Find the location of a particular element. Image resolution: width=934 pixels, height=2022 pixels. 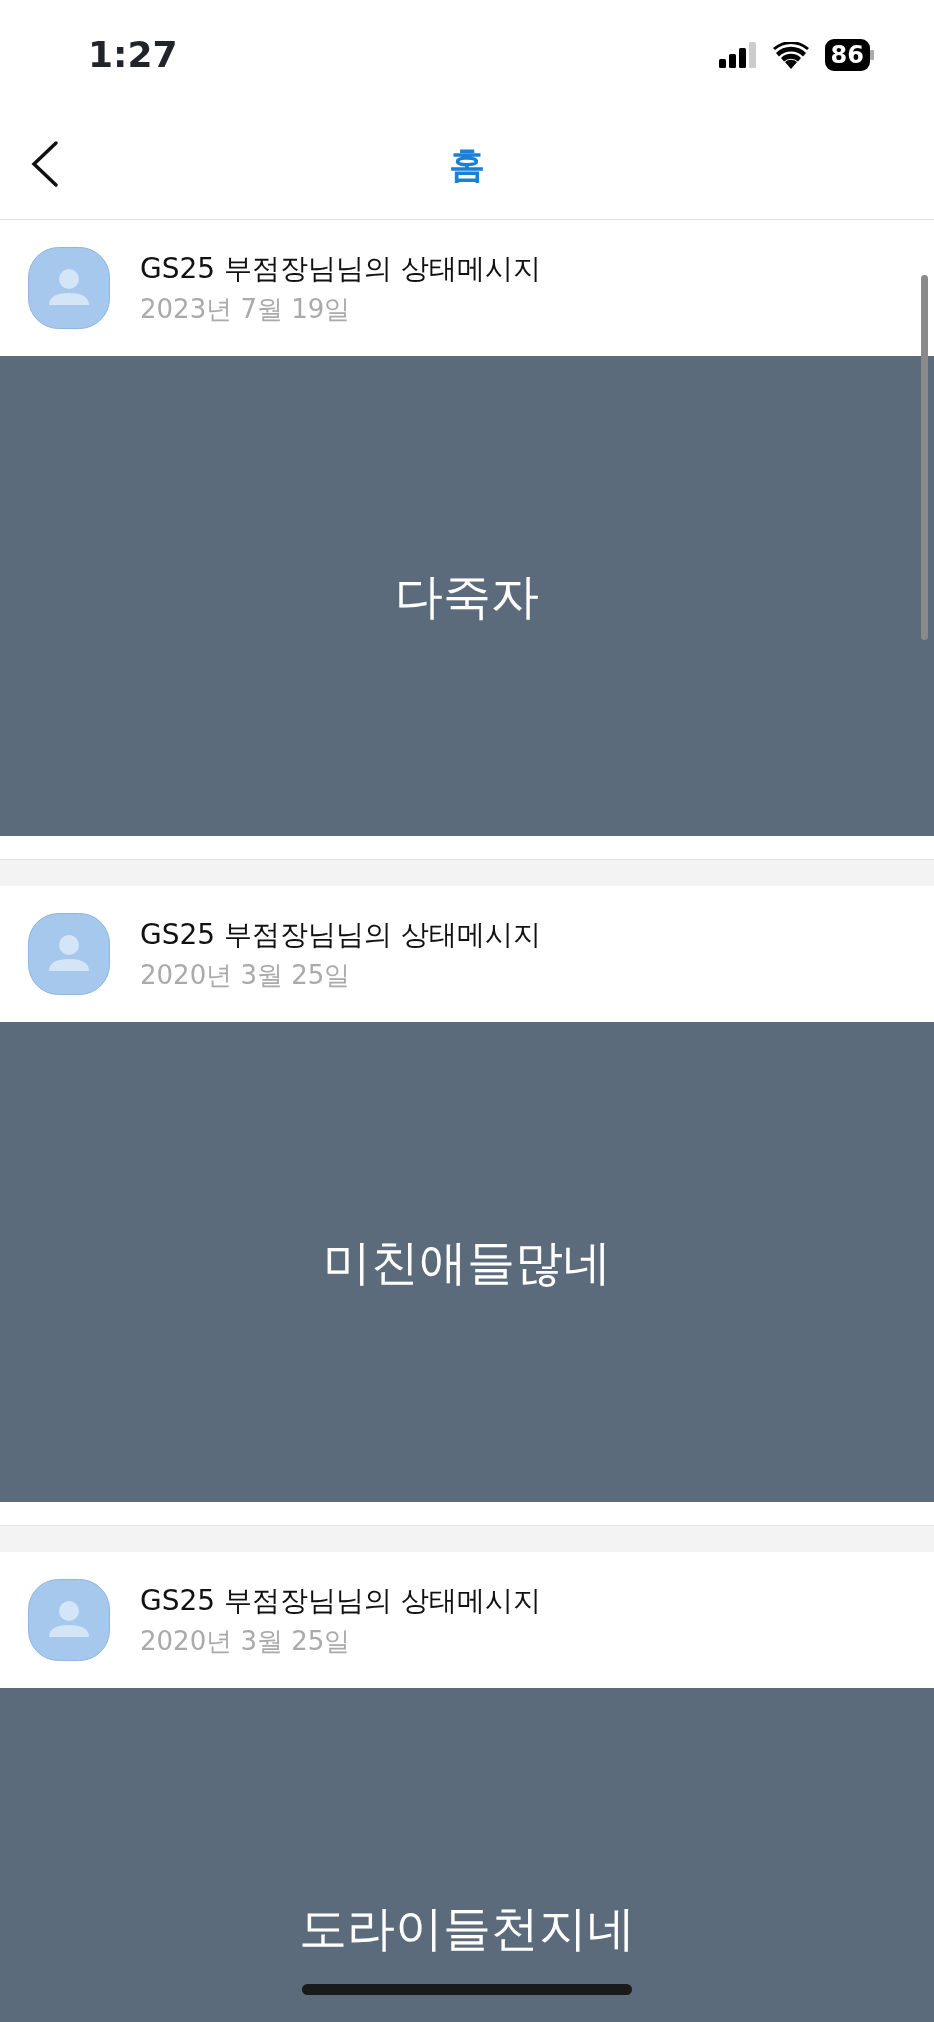

home-indicator is located at coordinates (467, 1989).